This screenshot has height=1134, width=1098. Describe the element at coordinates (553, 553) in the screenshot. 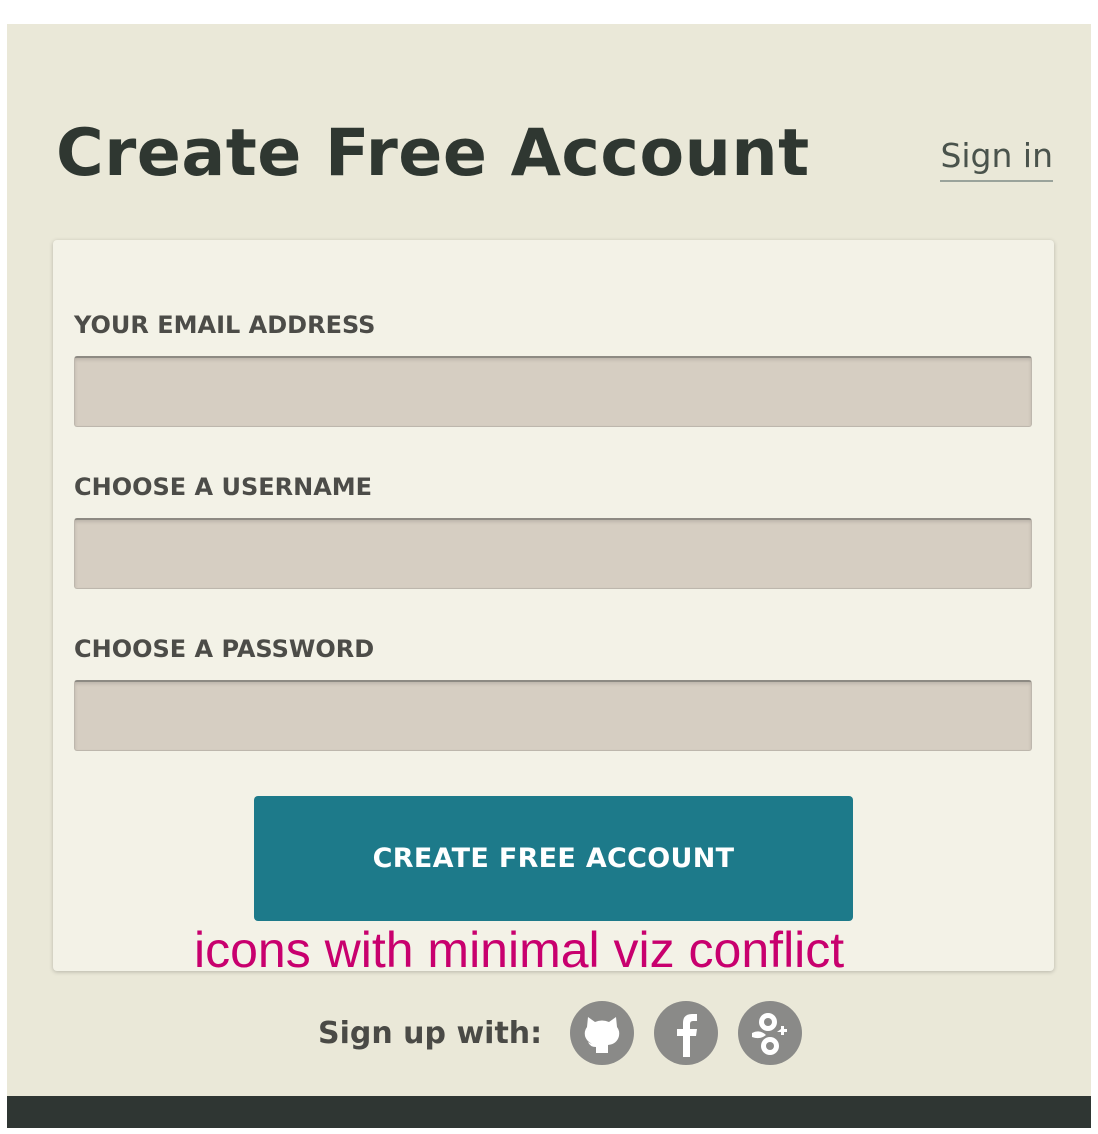

I see `username-input` at that location.